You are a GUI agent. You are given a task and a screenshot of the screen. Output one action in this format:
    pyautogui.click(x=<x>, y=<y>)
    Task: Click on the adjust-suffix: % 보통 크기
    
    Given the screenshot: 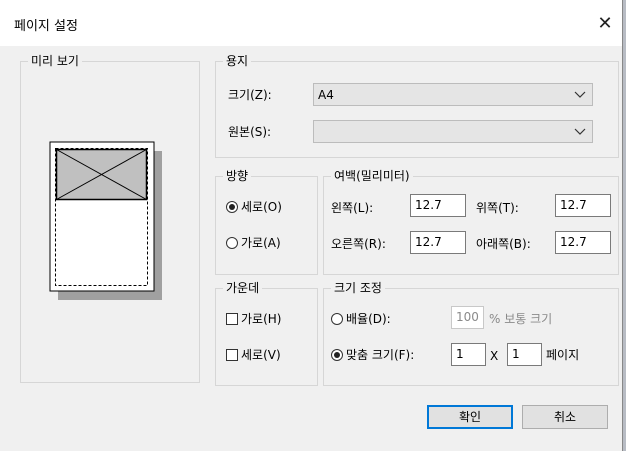 What is the action you would take?
    pyautogui.click(x=521, y=319)
    